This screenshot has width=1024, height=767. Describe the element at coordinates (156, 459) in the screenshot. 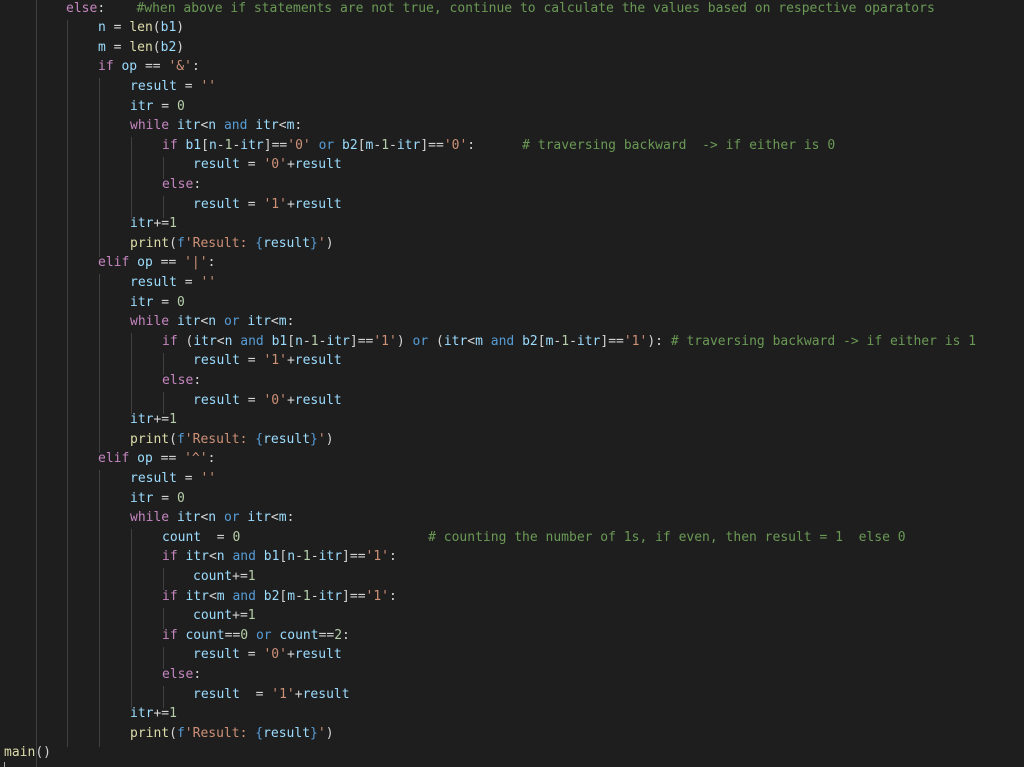

I see `code-line: elif op == '^':` at that location.